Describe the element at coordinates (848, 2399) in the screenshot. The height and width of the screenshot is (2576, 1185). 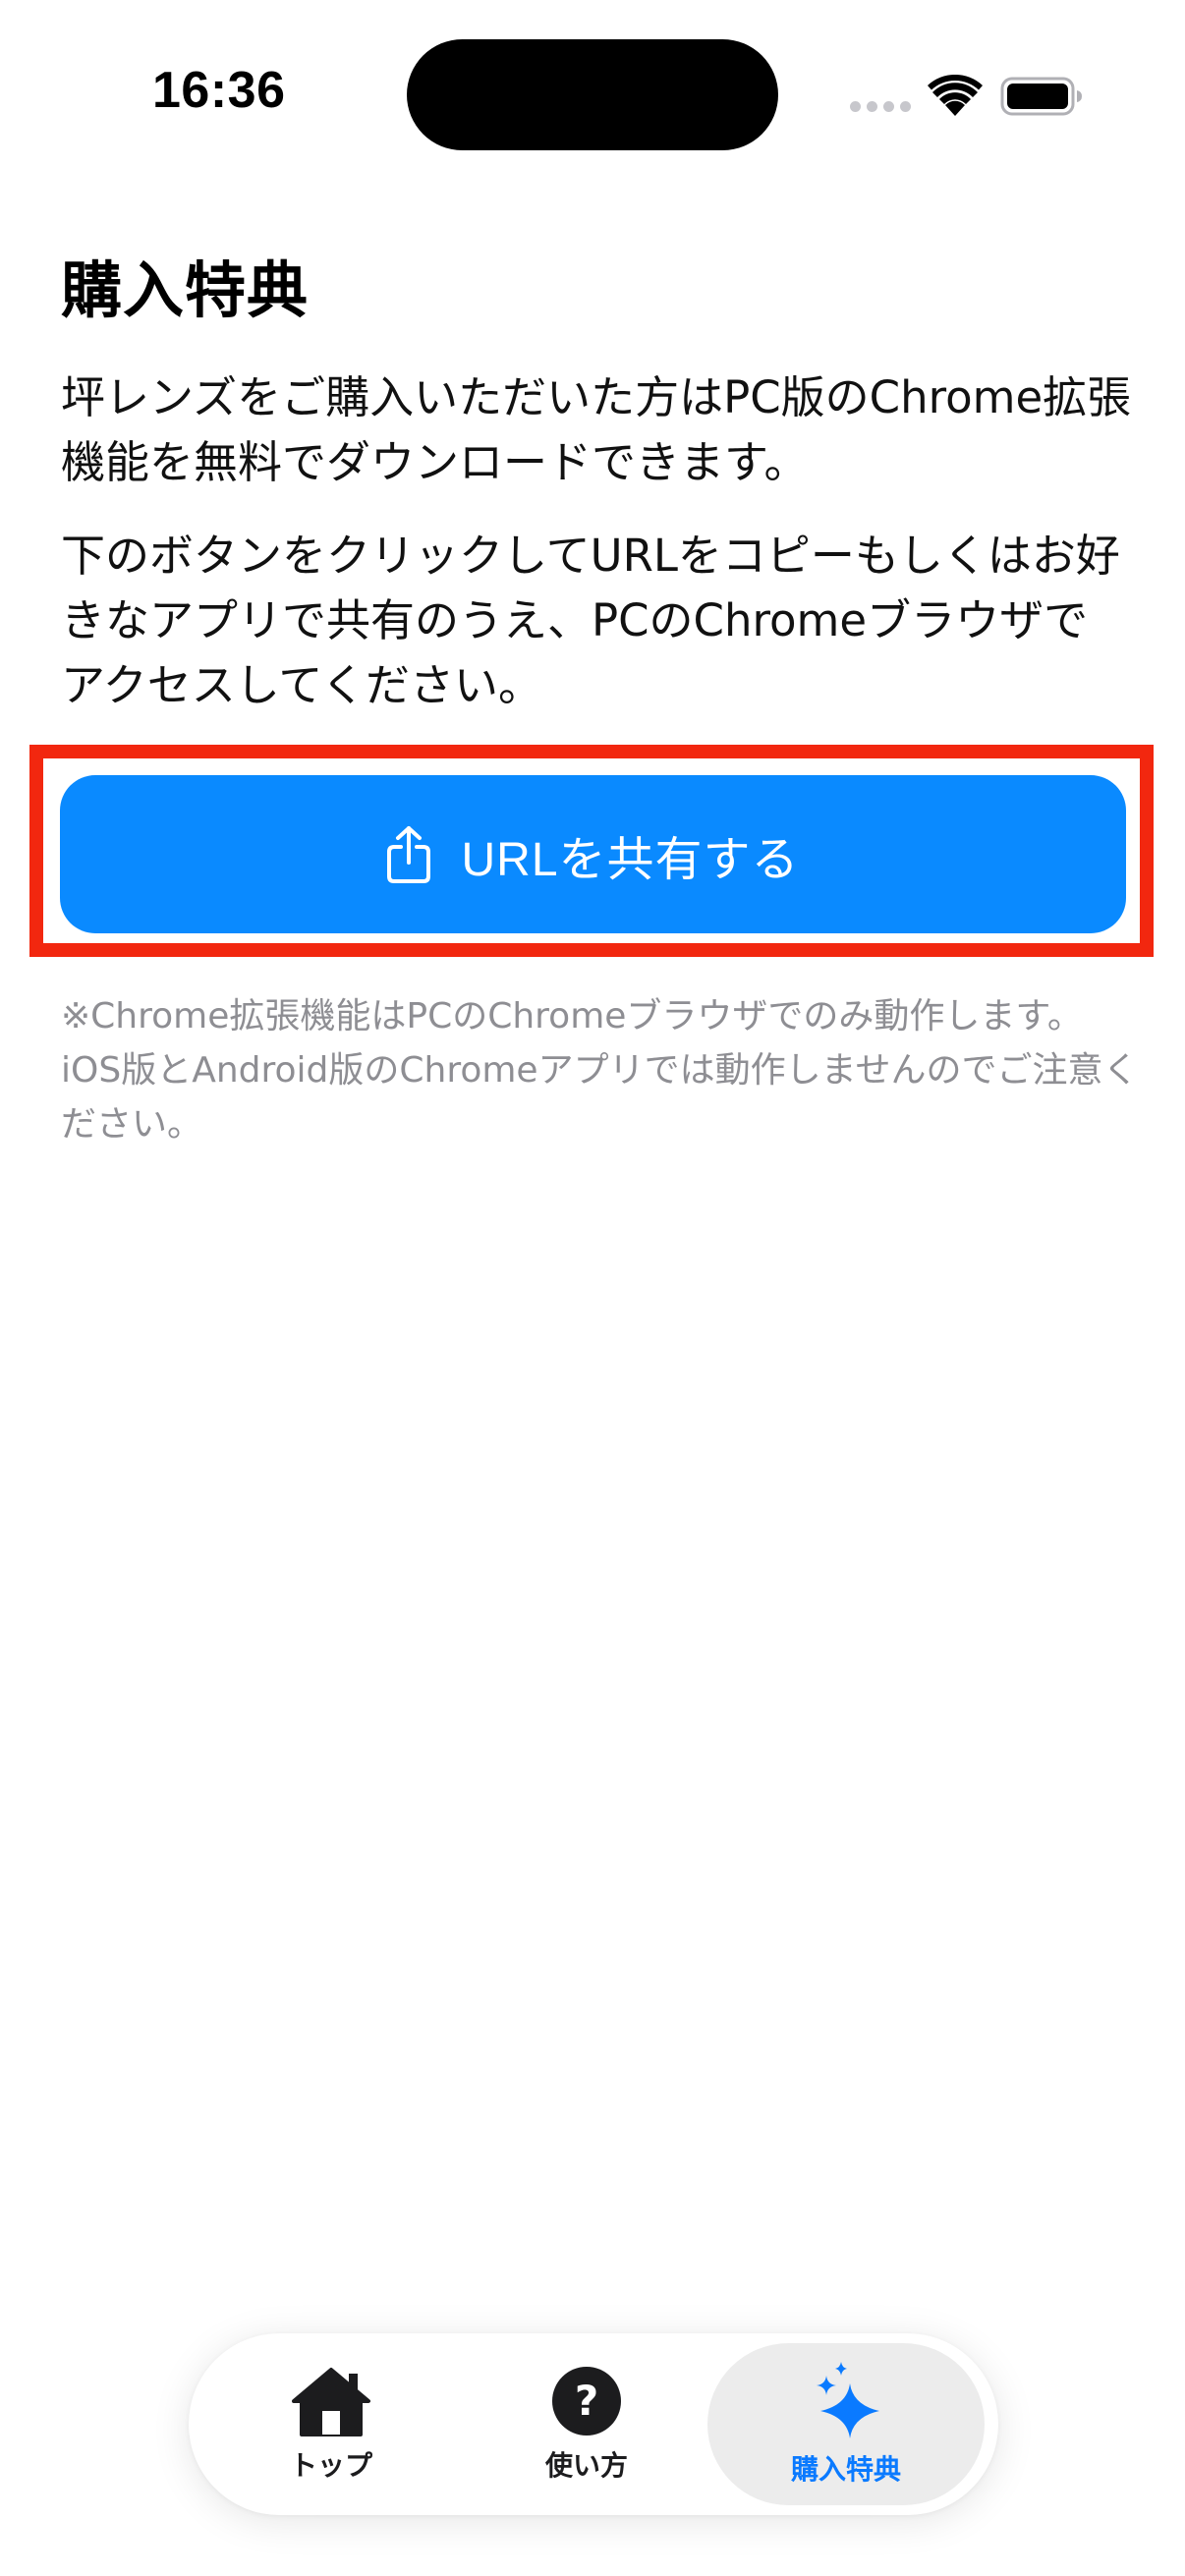
I see `sparkles-icon` at that location.